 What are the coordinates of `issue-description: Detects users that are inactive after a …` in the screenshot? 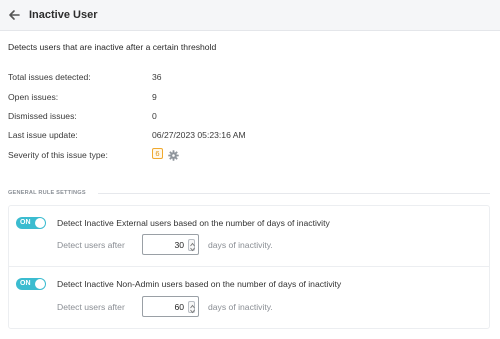 It's located at (112, 47).